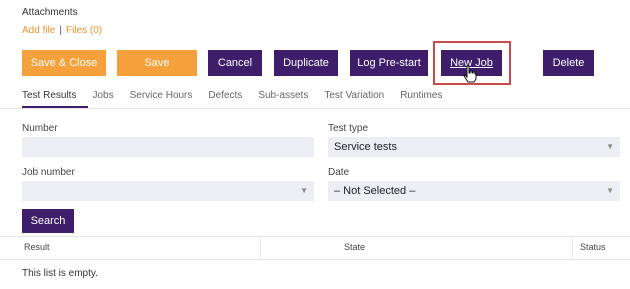  Describe the element at coordinates (348, 128) in the screenshot. I see `test-type-label: Test type` at that location.